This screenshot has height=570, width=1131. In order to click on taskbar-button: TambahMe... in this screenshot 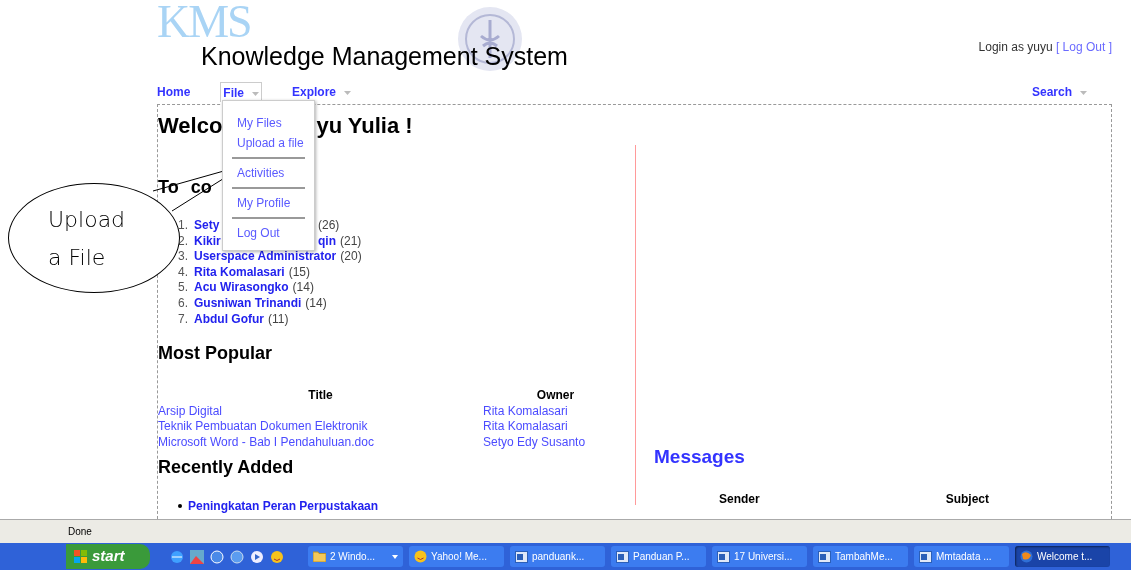, I will do `click(860, 556)`.